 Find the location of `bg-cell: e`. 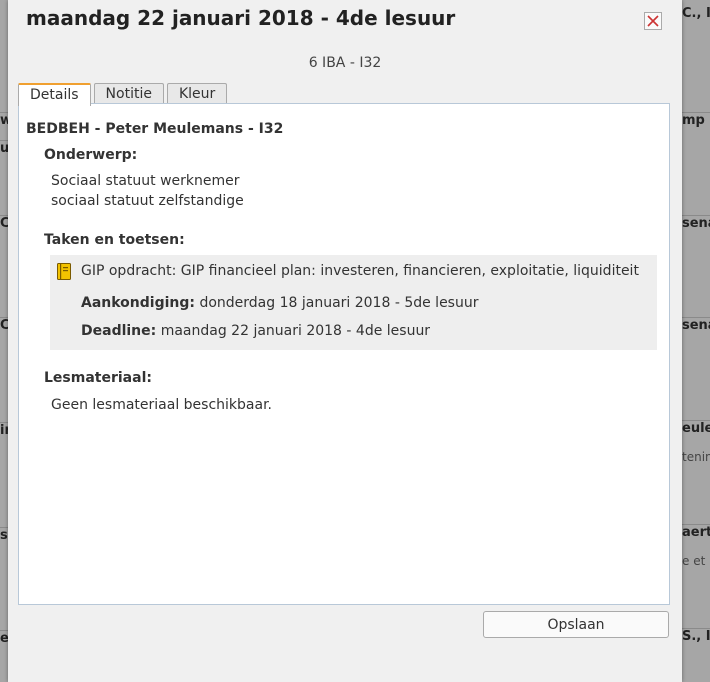

bg-cell: e is located at coordinates (4, 638).